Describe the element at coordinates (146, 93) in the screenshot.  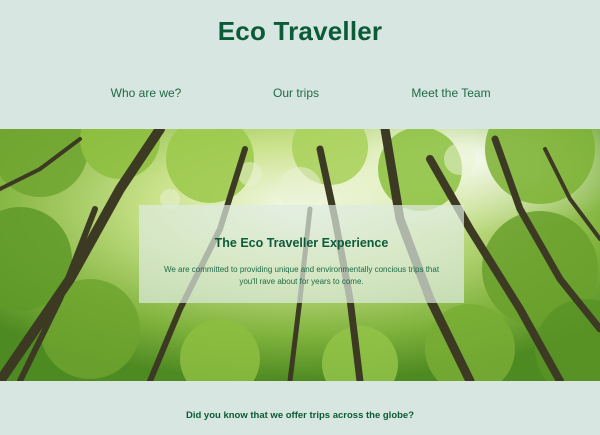
I see `nav-link-who-are-we: Who are we?` at that location.